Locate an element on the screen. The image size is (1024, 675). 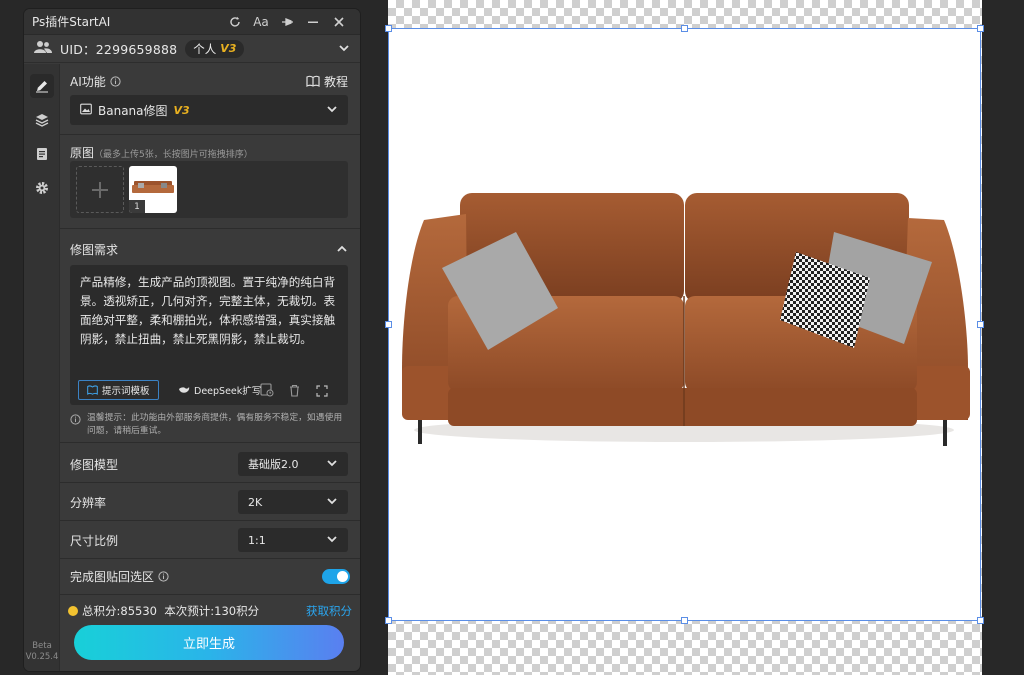
image-icon is located at coordinates (86, 110).